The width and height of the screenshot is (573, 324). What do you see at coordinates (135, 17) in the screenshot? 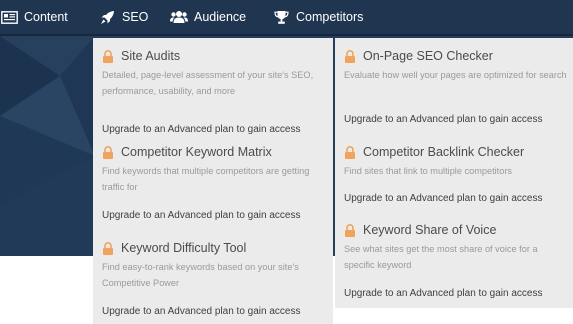
I see `nav-item-seo-label: SEO` at bounding box center [135, 17].